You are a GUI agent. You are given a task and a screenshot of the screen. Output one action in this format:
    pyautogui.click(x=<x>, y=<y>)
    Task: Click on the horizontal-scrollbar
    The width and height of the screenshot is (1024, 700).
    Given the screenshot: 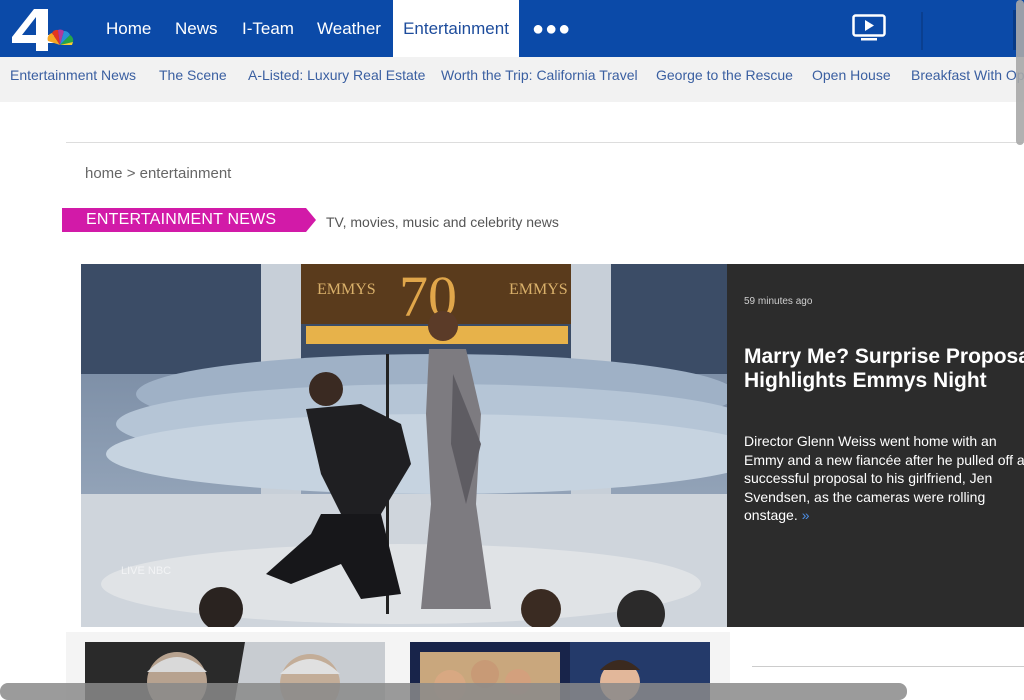 What is the action you would take?
    pyautogui.click(x=453, y=691)
    